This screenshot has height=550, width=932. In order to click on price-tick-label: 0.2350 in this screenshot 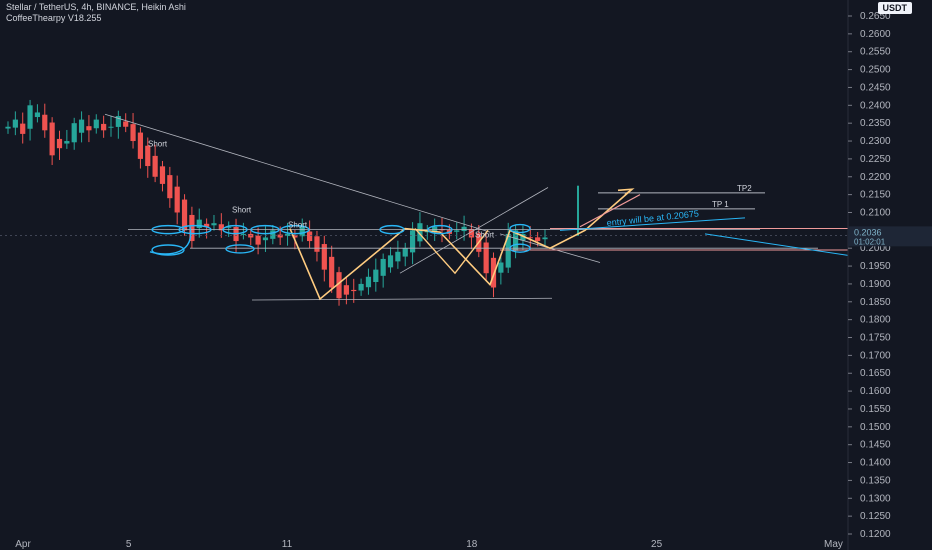, I will do `click(875, 123)`.